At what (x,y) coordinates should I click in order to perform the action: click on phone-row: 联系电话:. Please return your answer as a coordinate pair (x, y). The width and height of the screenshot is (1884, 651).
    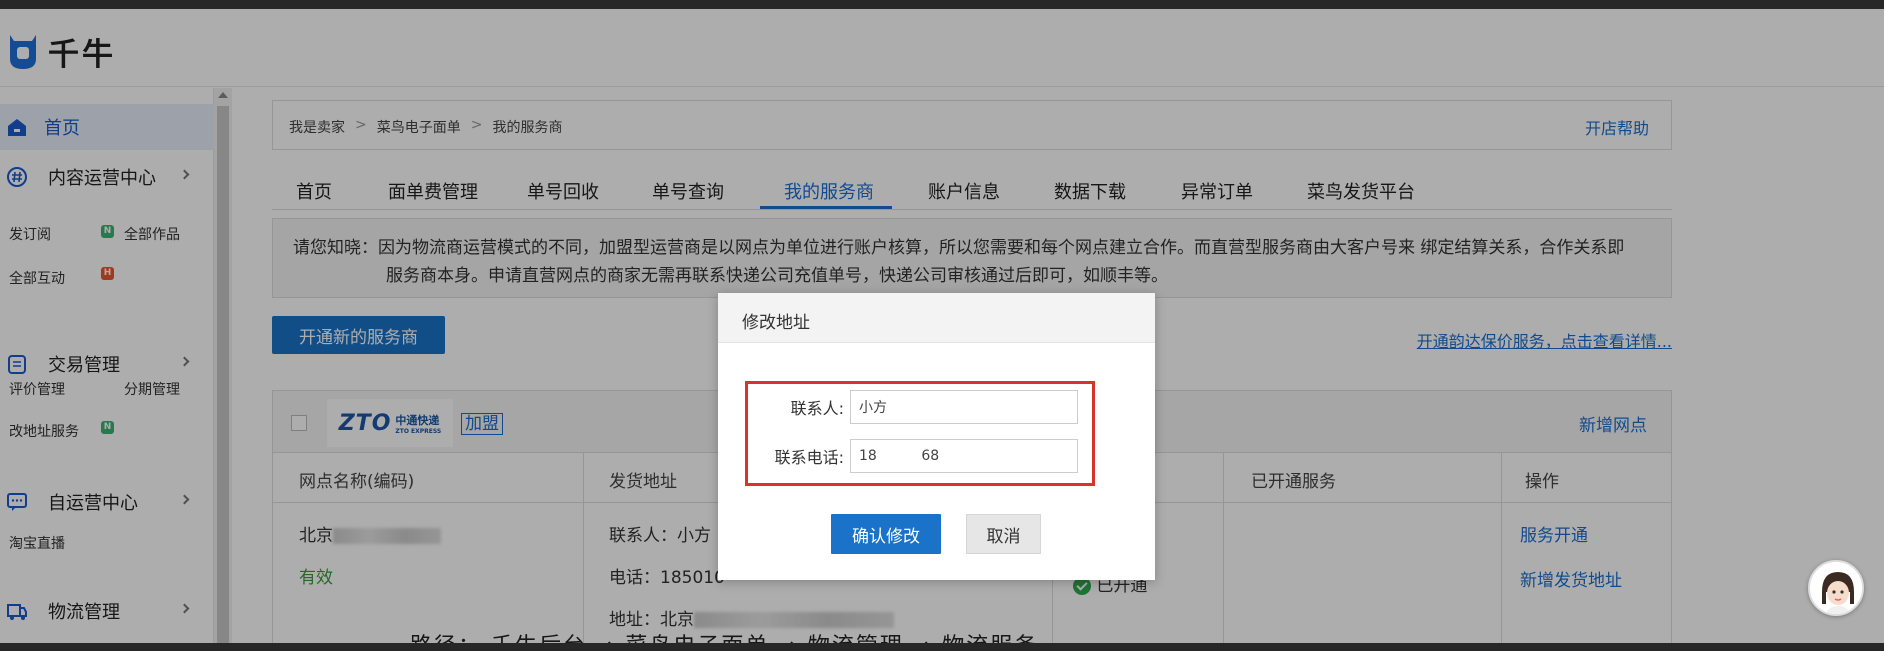
    Looking at the image, I should click on (913, 456).